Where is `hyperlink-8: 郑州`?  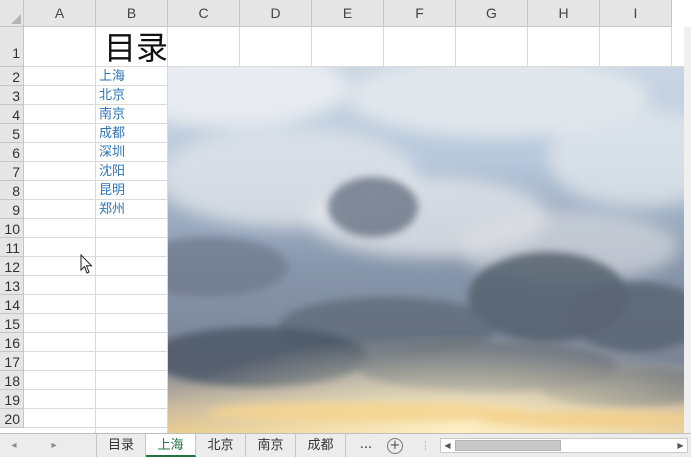
hyperlink-8: 郑州 is located at coordinates (112, 209).